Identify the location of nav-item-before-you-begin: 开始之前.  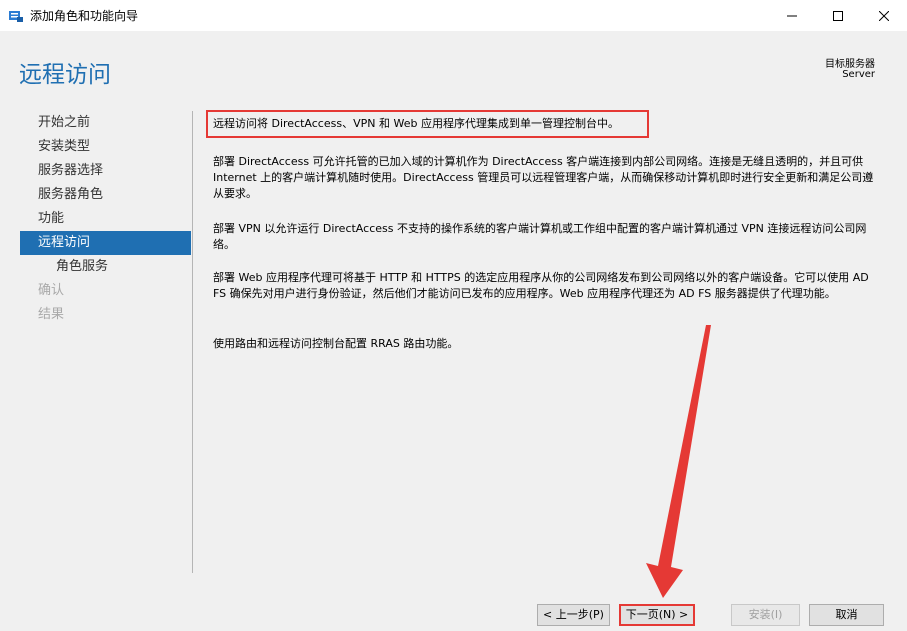
(105, 123).